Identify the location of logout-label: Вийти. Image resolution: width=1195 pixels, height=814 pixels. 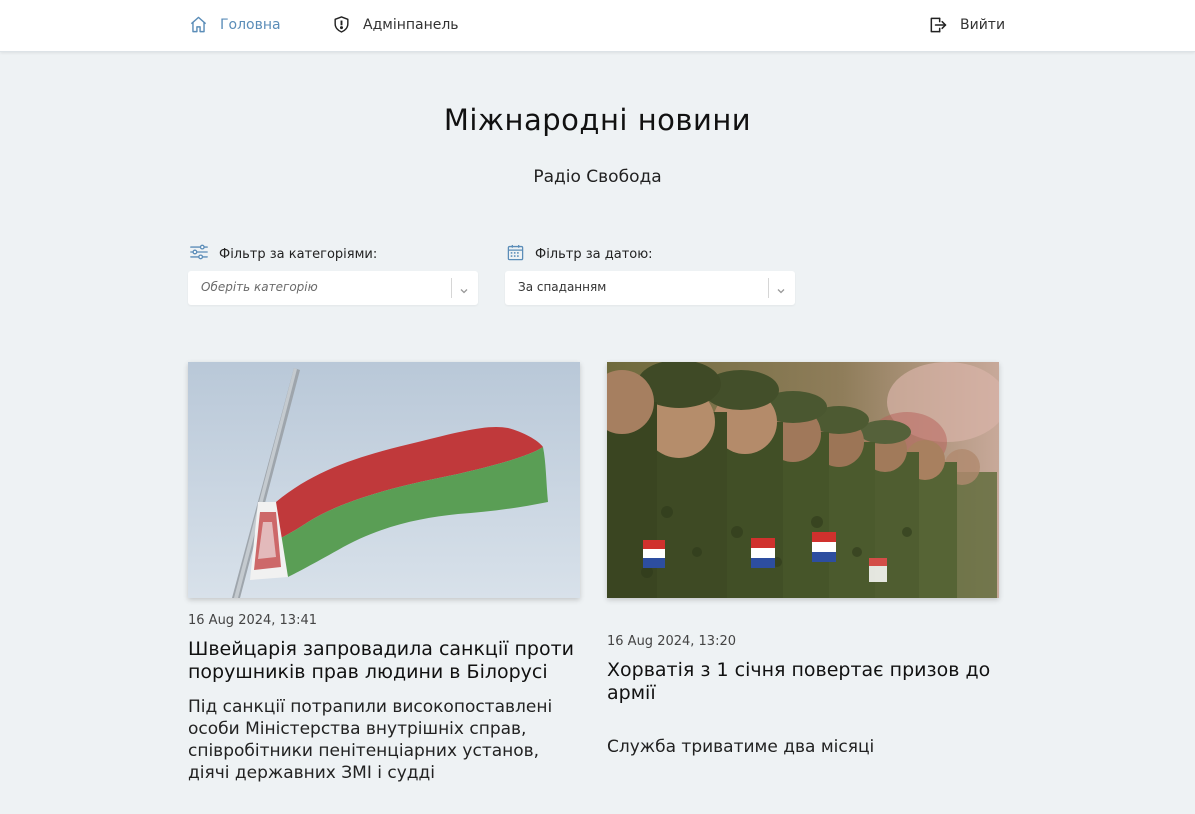
(983, 25).